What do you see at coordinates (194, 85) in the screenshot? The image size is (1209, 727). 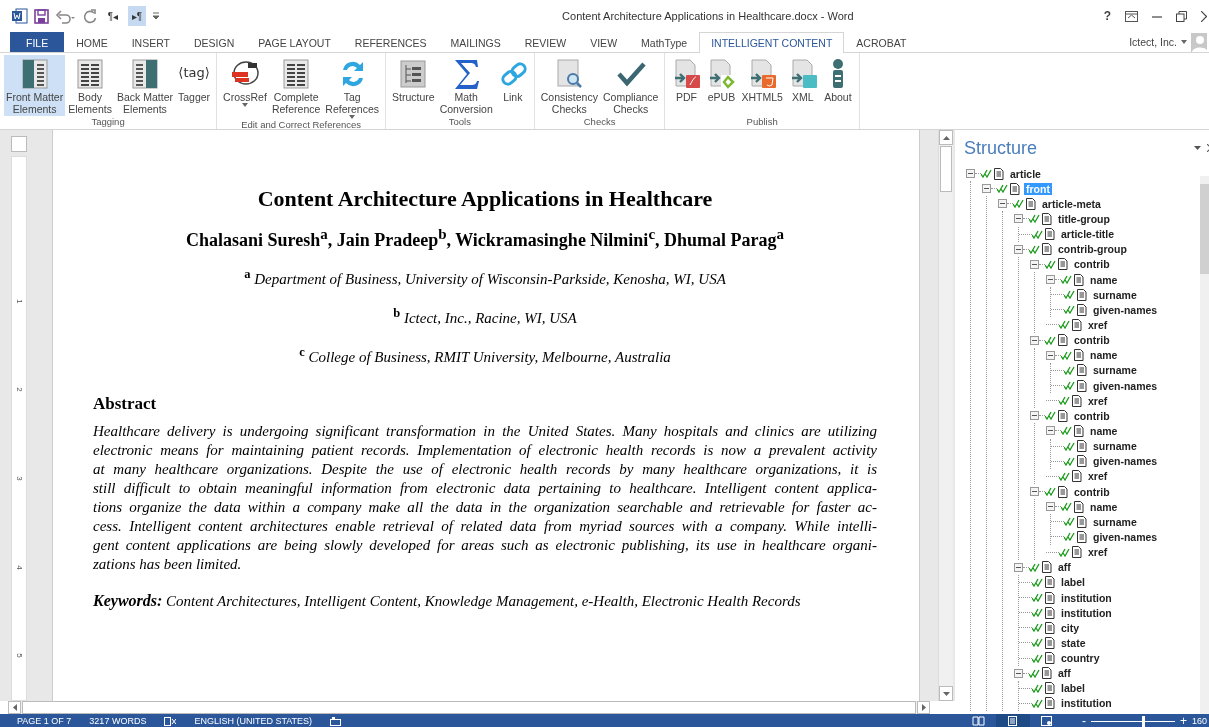 I see `ribbon-button: ⟨tag⟩ Tagger` at bounding box center [194, 85].